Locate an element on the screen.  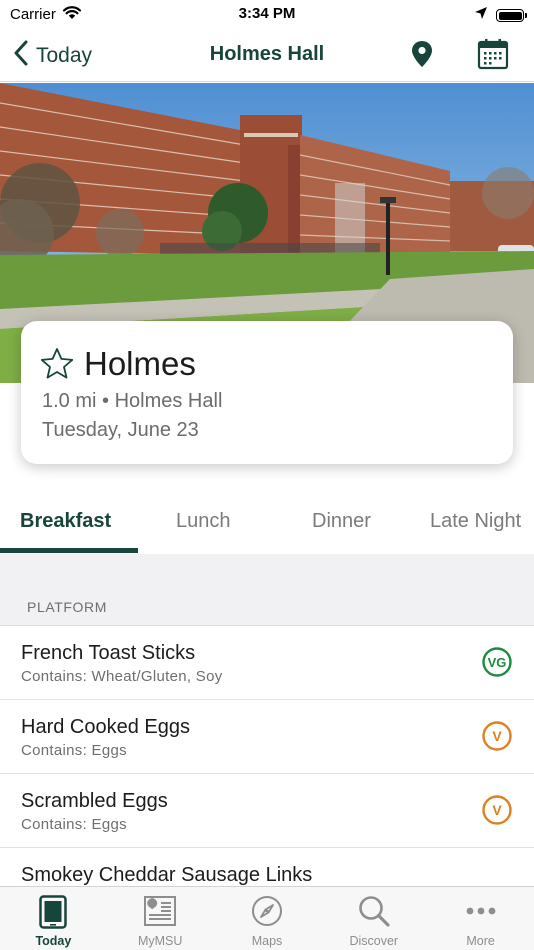
tabbar-today-label: Today is located at coordinates (53, 941).